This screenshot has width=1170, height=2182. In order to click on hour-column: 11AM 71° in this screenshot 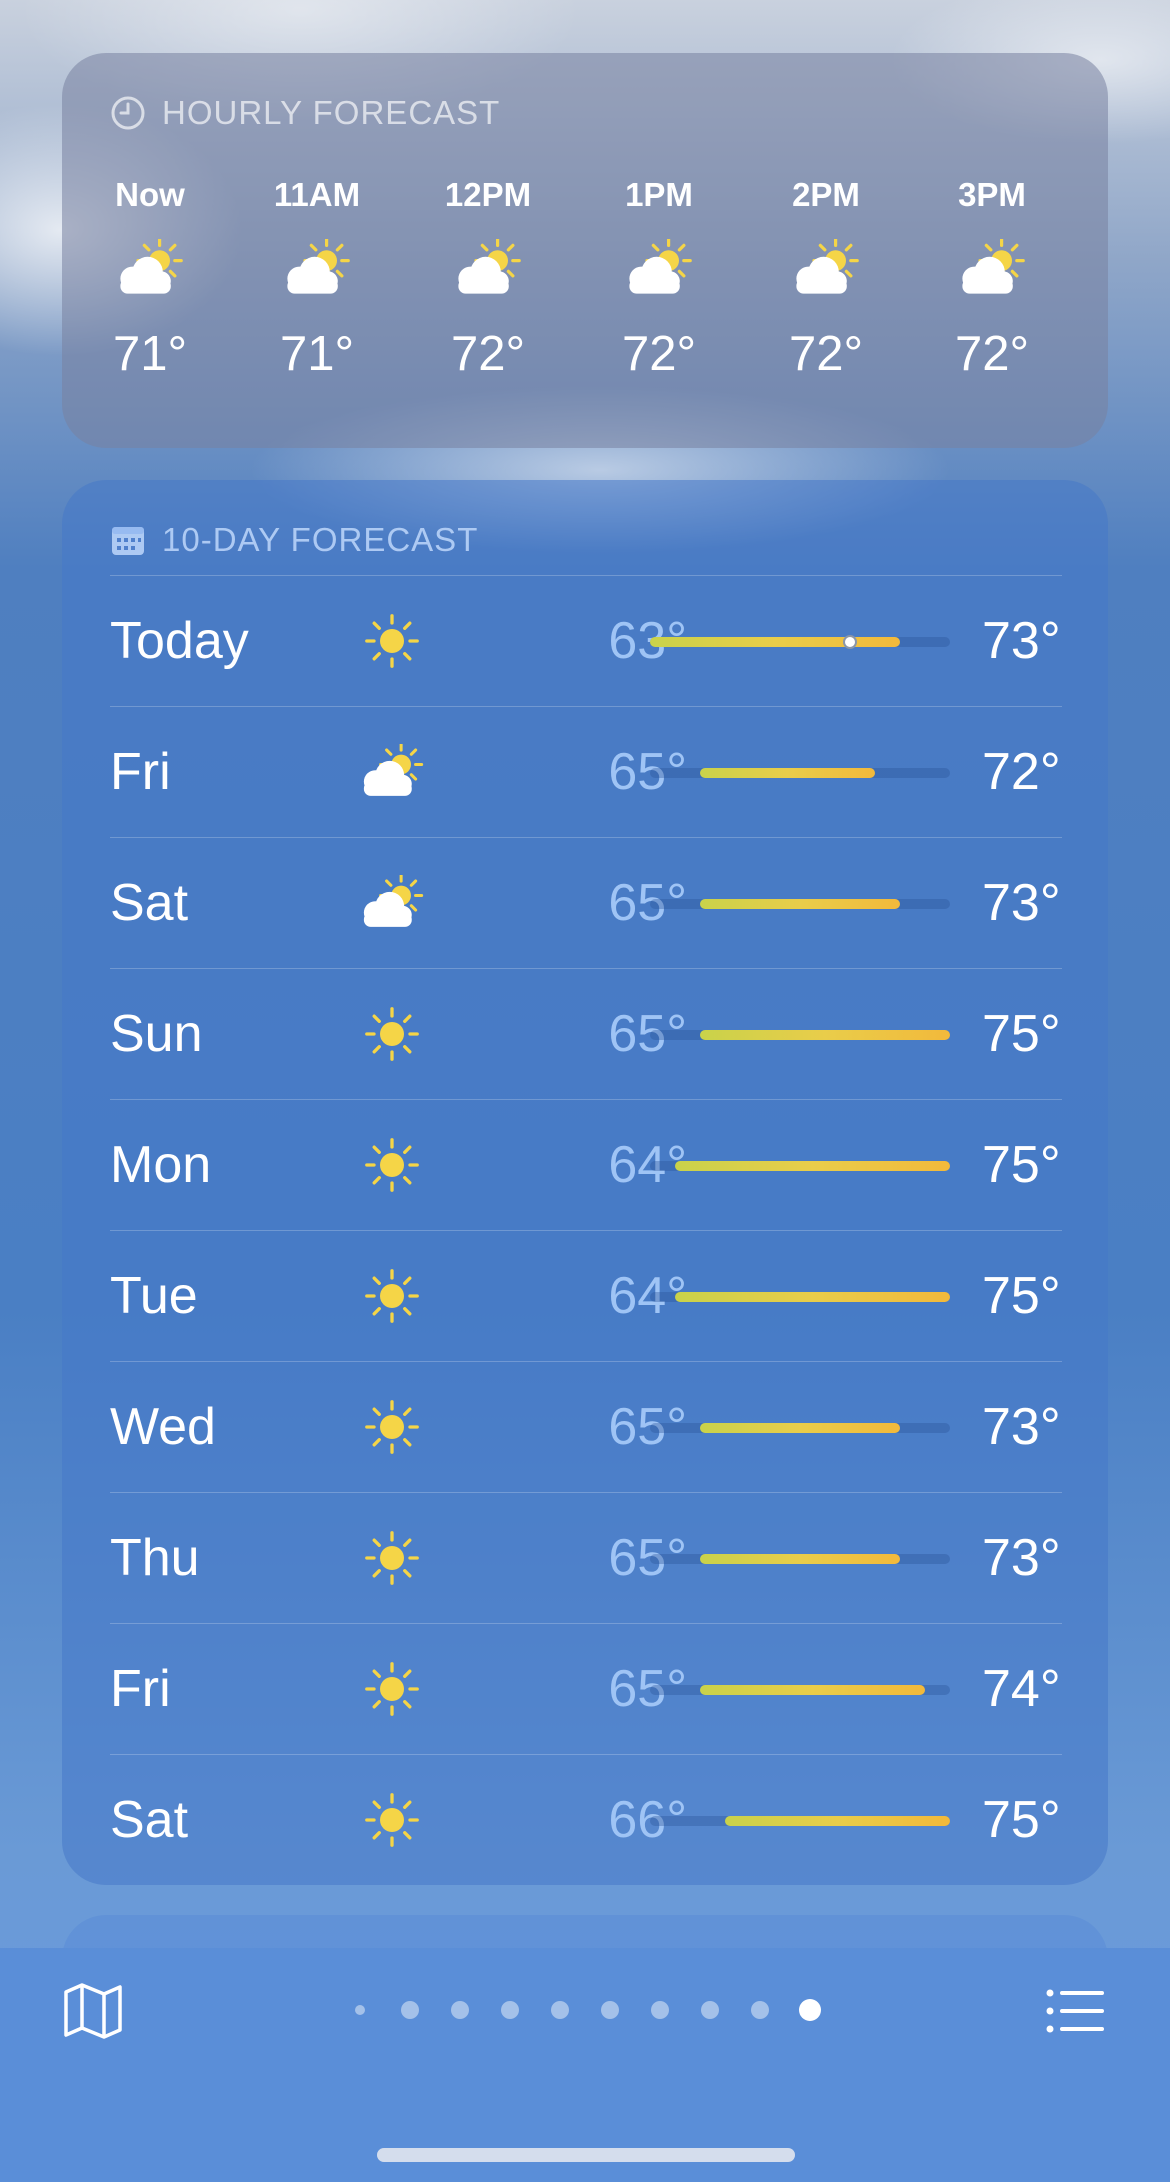, I will do `click(317, 280)`.